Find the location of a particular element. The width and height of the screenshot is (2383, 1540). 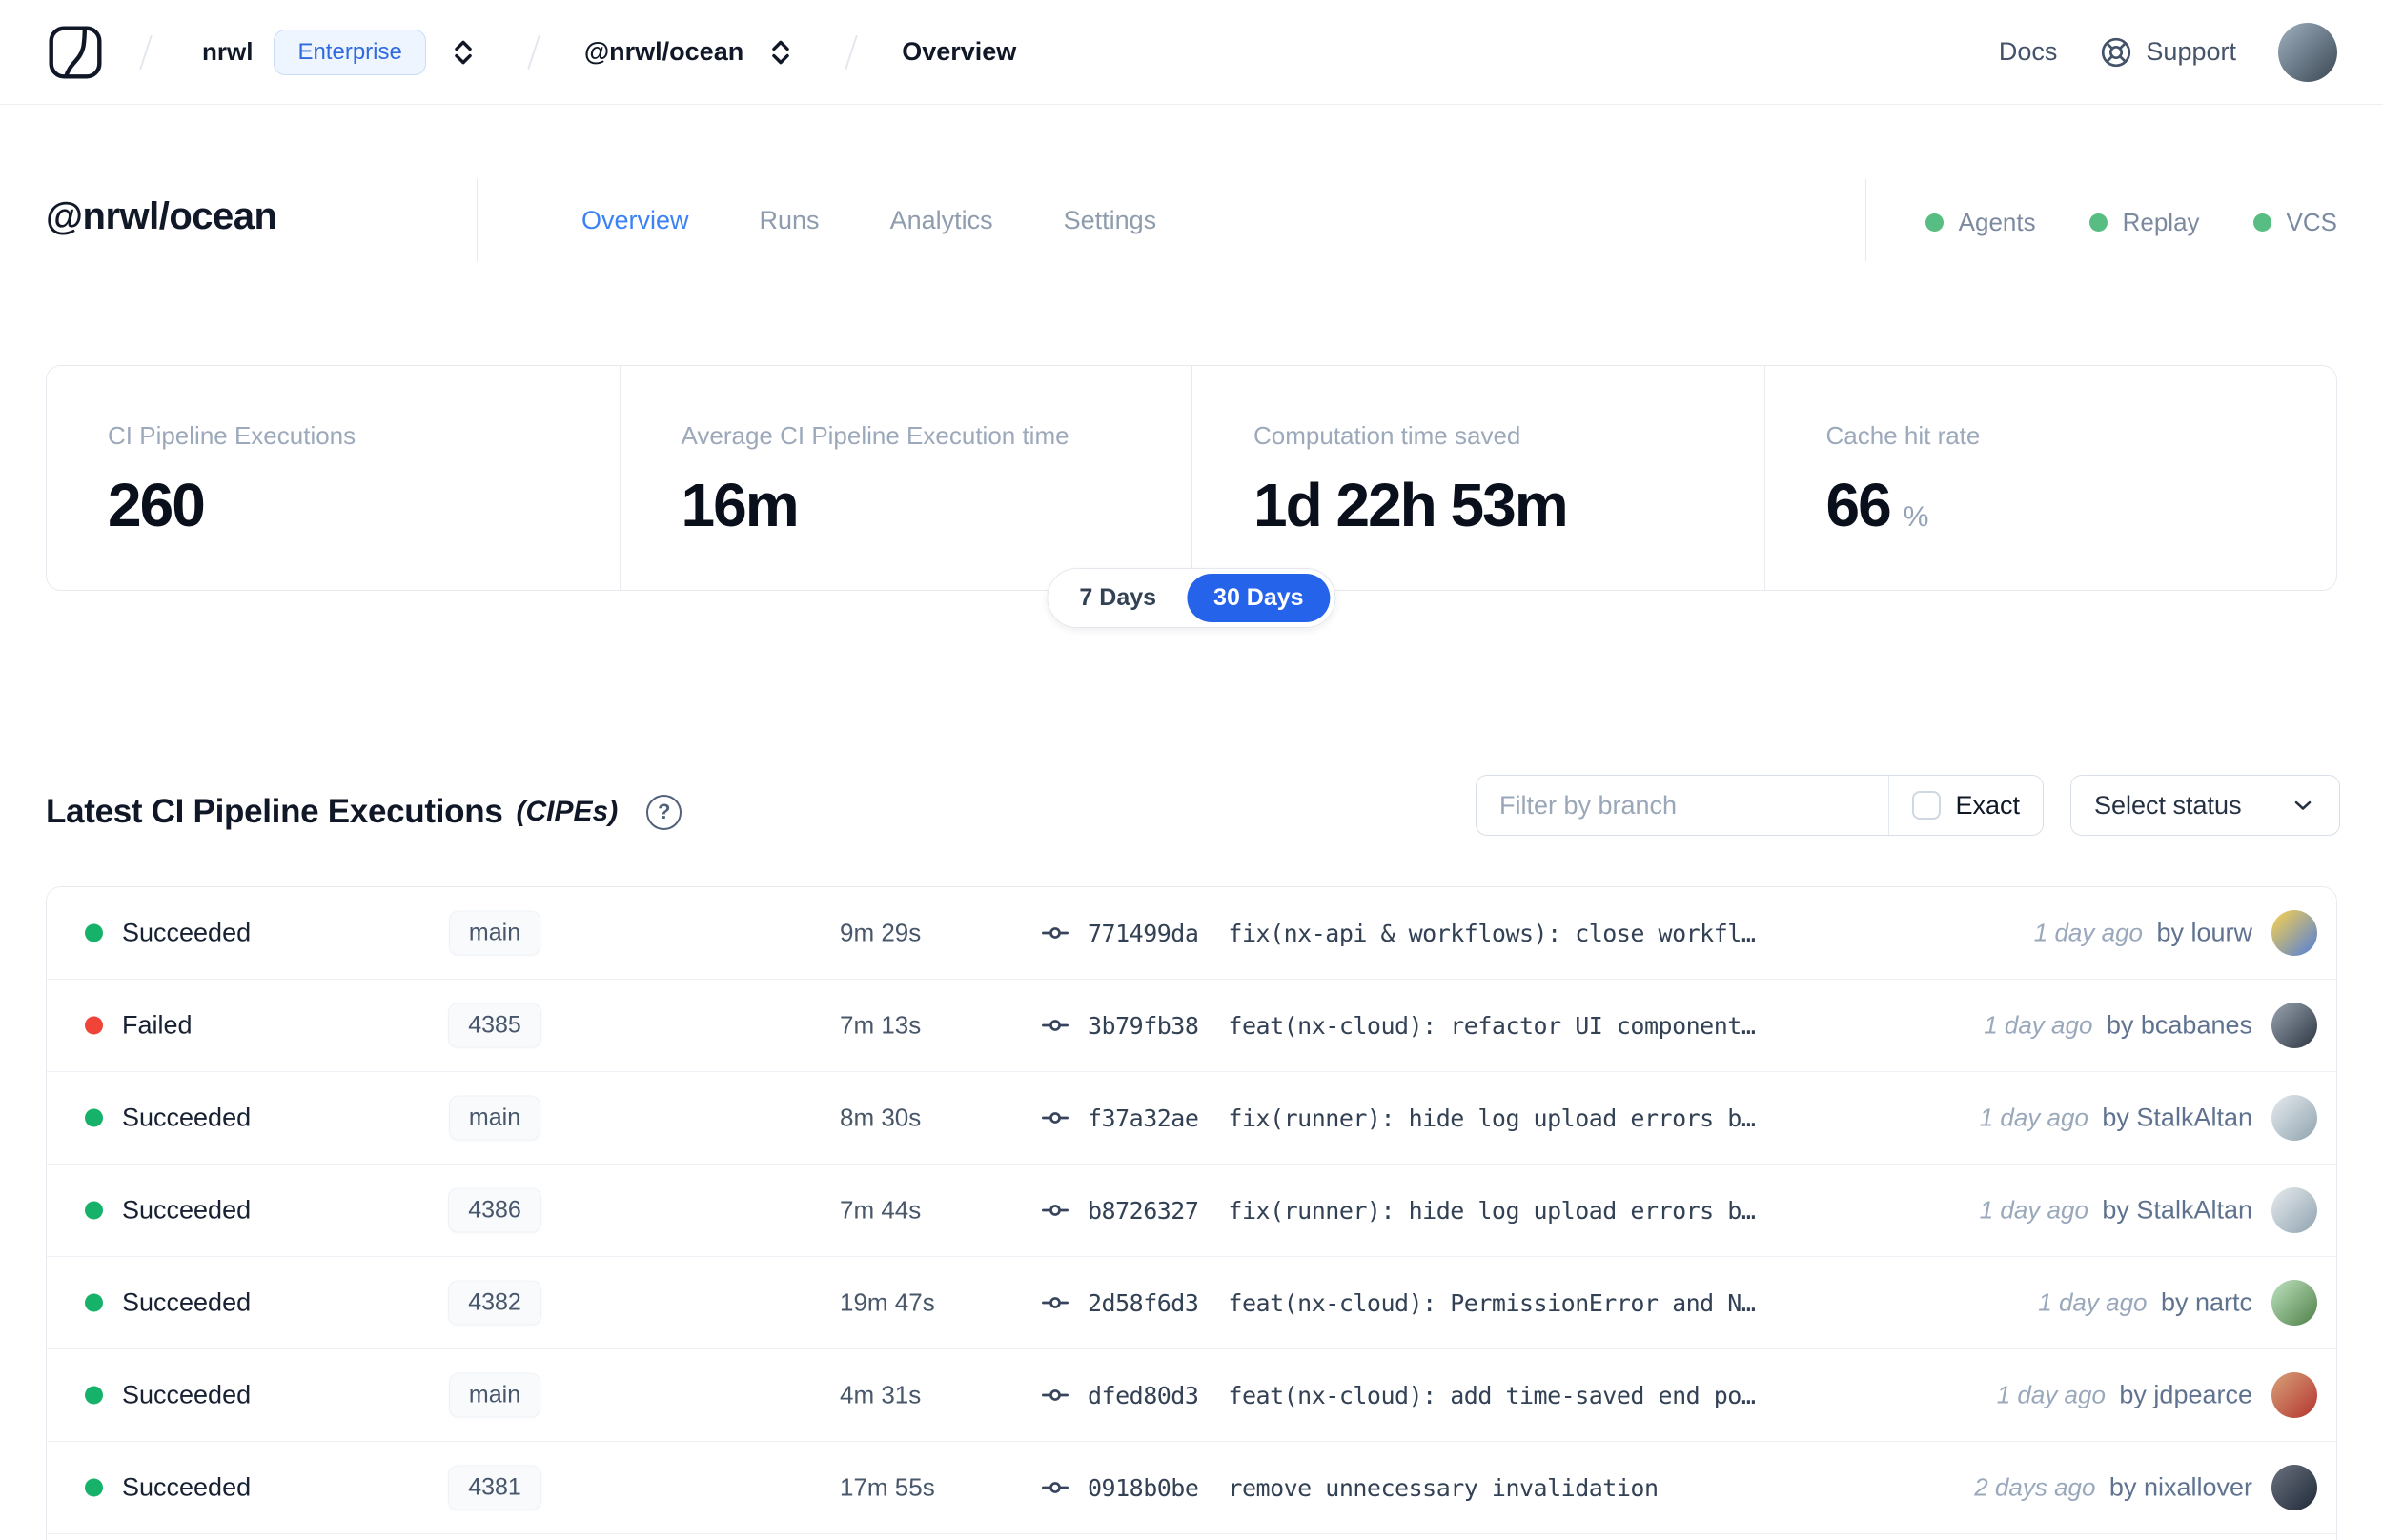

author-label: by StalkAltan is located at coordinates (2177, 1210).